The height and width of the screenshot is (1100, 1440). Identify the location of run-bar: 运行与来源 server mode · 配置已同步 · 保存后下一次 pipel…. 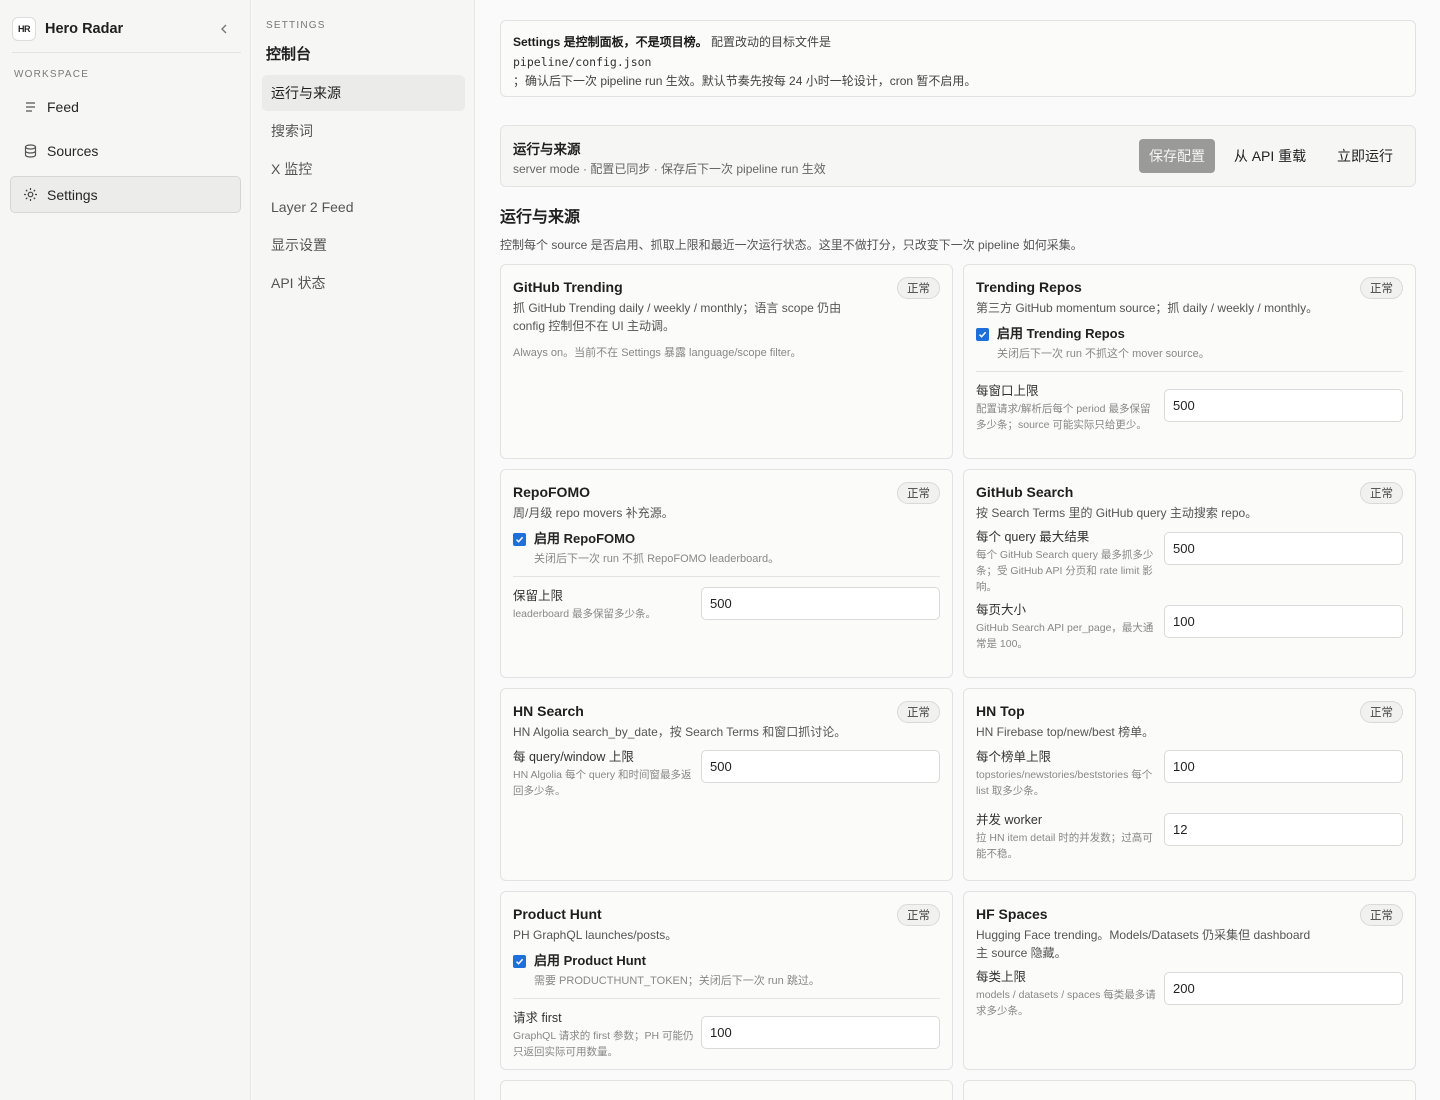
(958, 156).